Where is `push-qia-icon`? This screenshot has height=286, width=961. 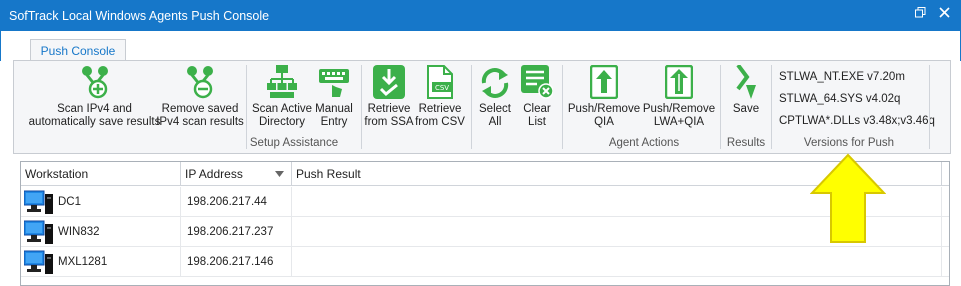
push-qia-icon is located at coordinates (604, 82).